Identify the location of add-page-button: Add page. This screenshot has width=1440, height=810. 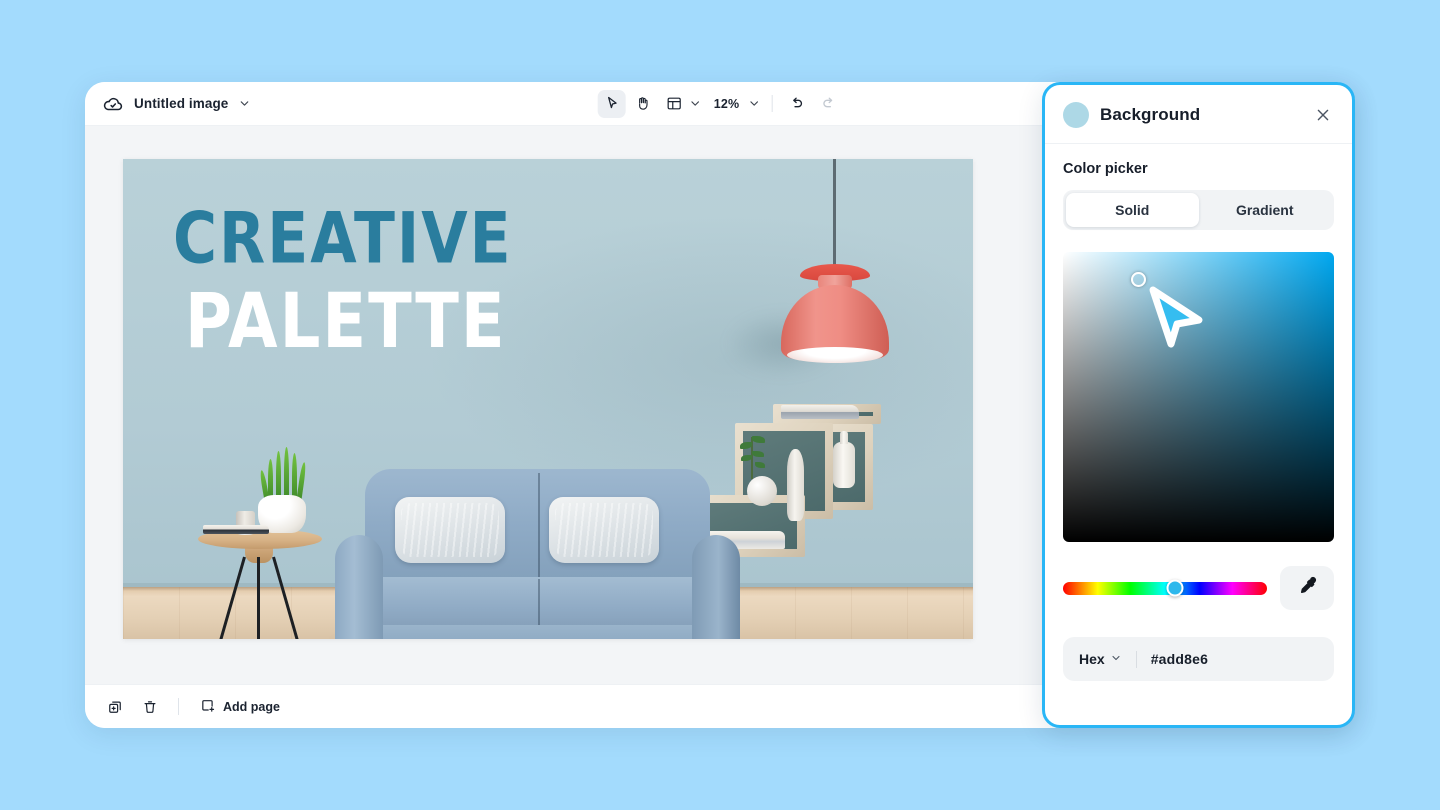
(239, 707).